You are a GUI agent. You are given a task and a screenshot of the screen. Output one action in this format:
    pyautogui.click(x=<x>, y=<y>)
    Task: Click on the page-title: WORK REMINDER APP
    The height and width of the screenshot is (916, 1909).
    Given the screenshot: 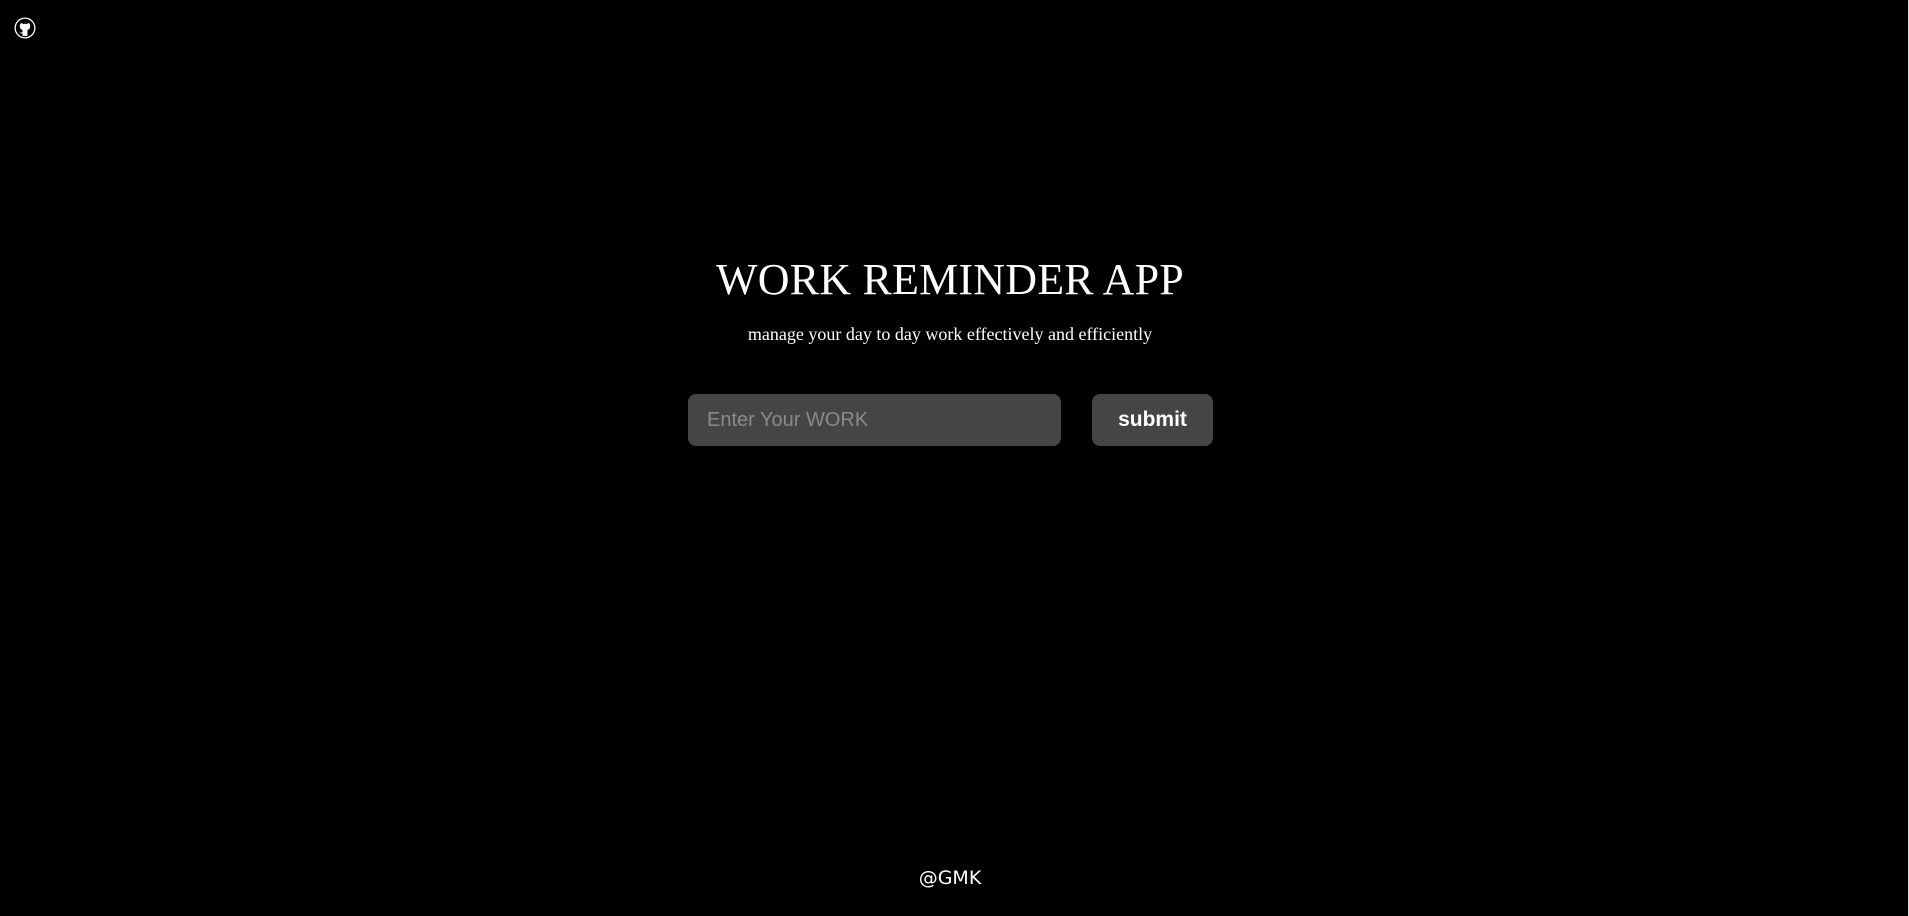 What is the action you would take?
    pyautogui.click(x=950, y=279)
    